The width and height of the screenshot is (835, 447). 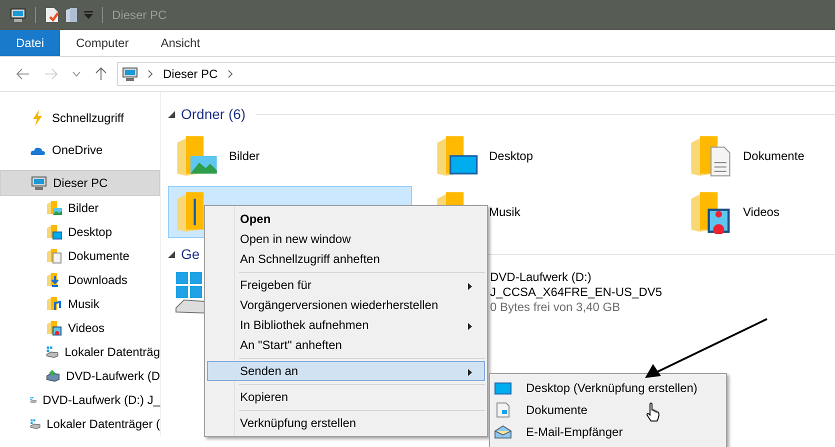 What do you see at coordinates (80, 304) in the screenshot?
I see `sidebar-item: Musik` at bounding box center [80, 304].